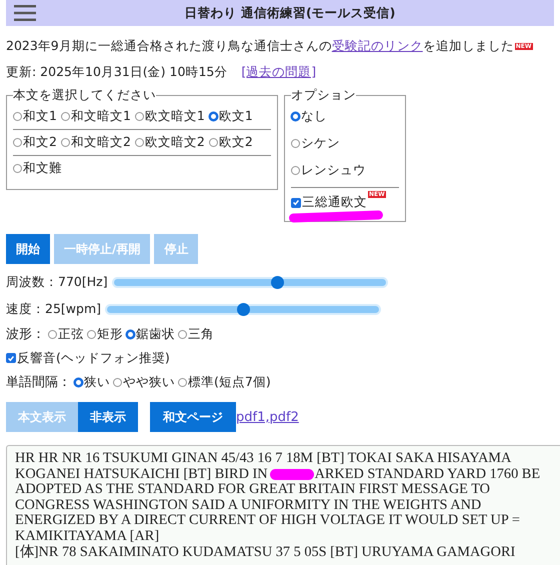 The image size is (560, 565). What do you see at coordinates (265, 552) in the screenshot?
I see `message-line: [体]NR 78 SAKAIMINATO KUDAMATSU 37 5 05S [BT] URUYAMA GAMAGORI` at bounding box center [265, 552].